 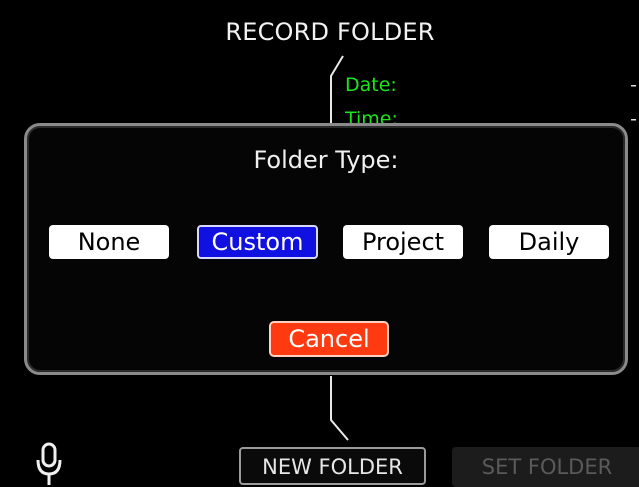 What do you see at coordinates (332, 466) in the screenshot?
I see `new-folder-button: NEW FOLDER` at bounding box center [332, 466].